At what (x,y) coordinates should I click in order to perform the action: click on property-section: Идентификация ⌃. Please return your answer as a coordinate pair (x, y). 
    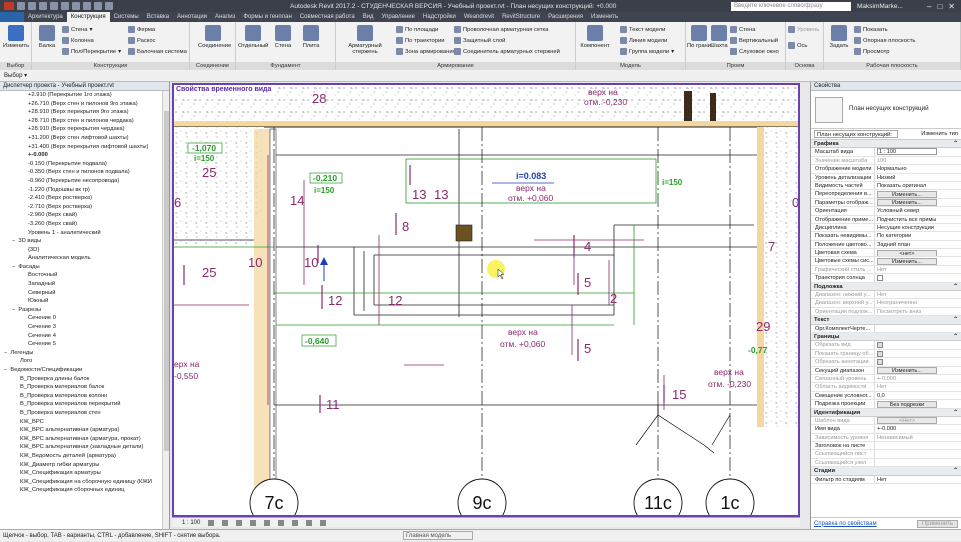
    Looking at the image, I should click on (886, 412).